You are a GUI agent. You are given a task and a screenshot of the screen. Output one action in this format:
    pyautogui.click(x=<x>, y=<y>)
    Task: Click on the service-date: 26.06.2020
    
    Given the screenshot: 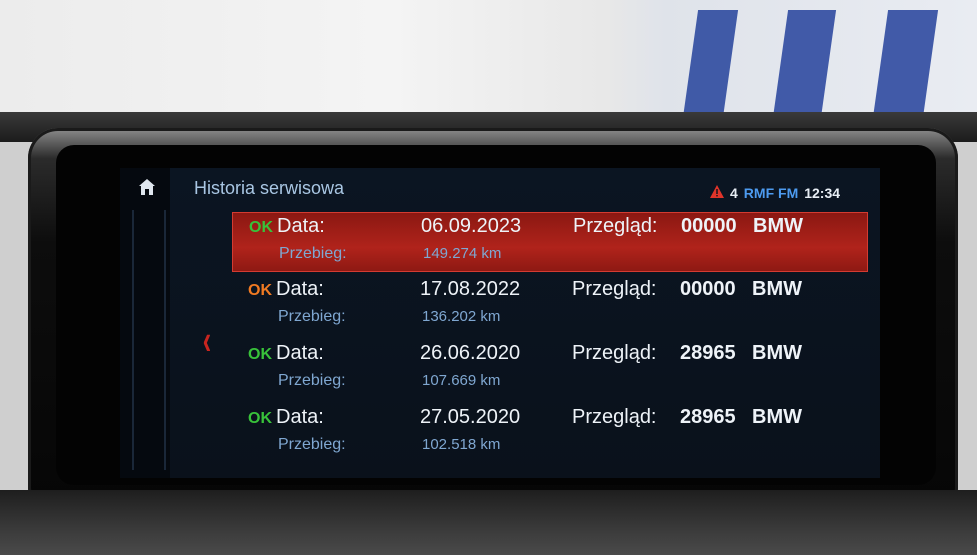 What is the action you would take?
    pyautogui.click(x=470, y=353)
    